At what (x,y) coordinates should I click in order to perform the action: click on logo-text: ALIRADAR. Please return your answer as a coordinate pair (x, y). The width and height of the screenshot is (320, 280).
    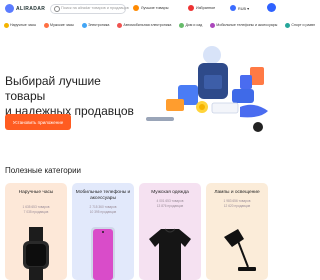
    Looking at the image, I should click on (31, 8).